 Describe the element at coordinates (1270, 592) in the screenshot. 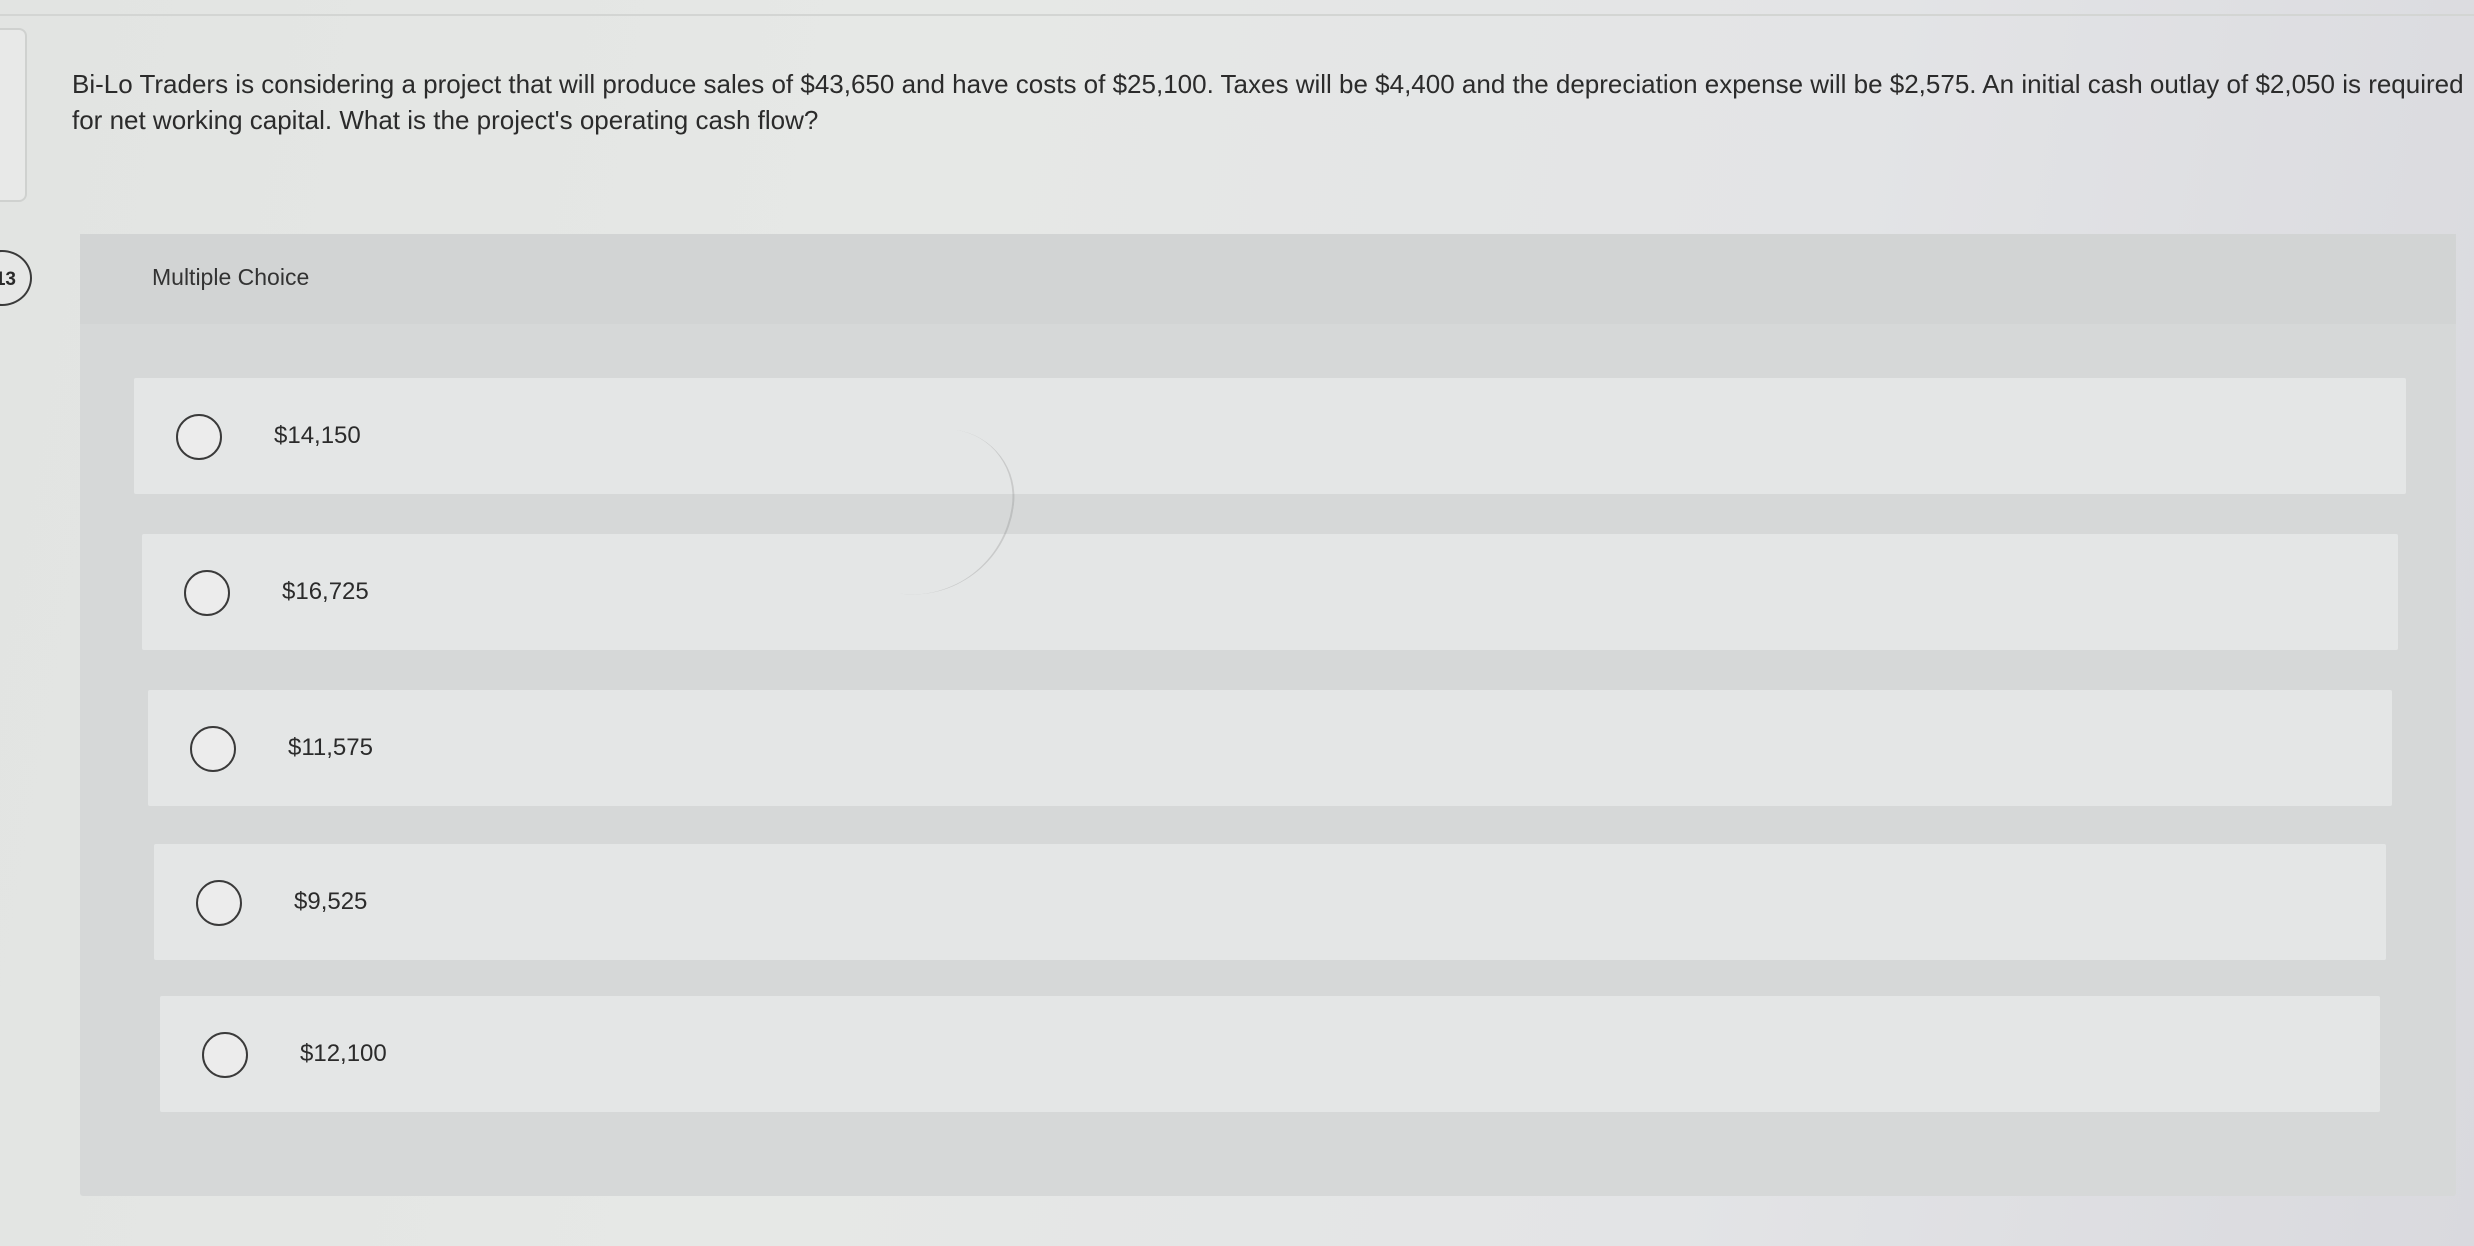

I see `option-2: $16,725` at that location.